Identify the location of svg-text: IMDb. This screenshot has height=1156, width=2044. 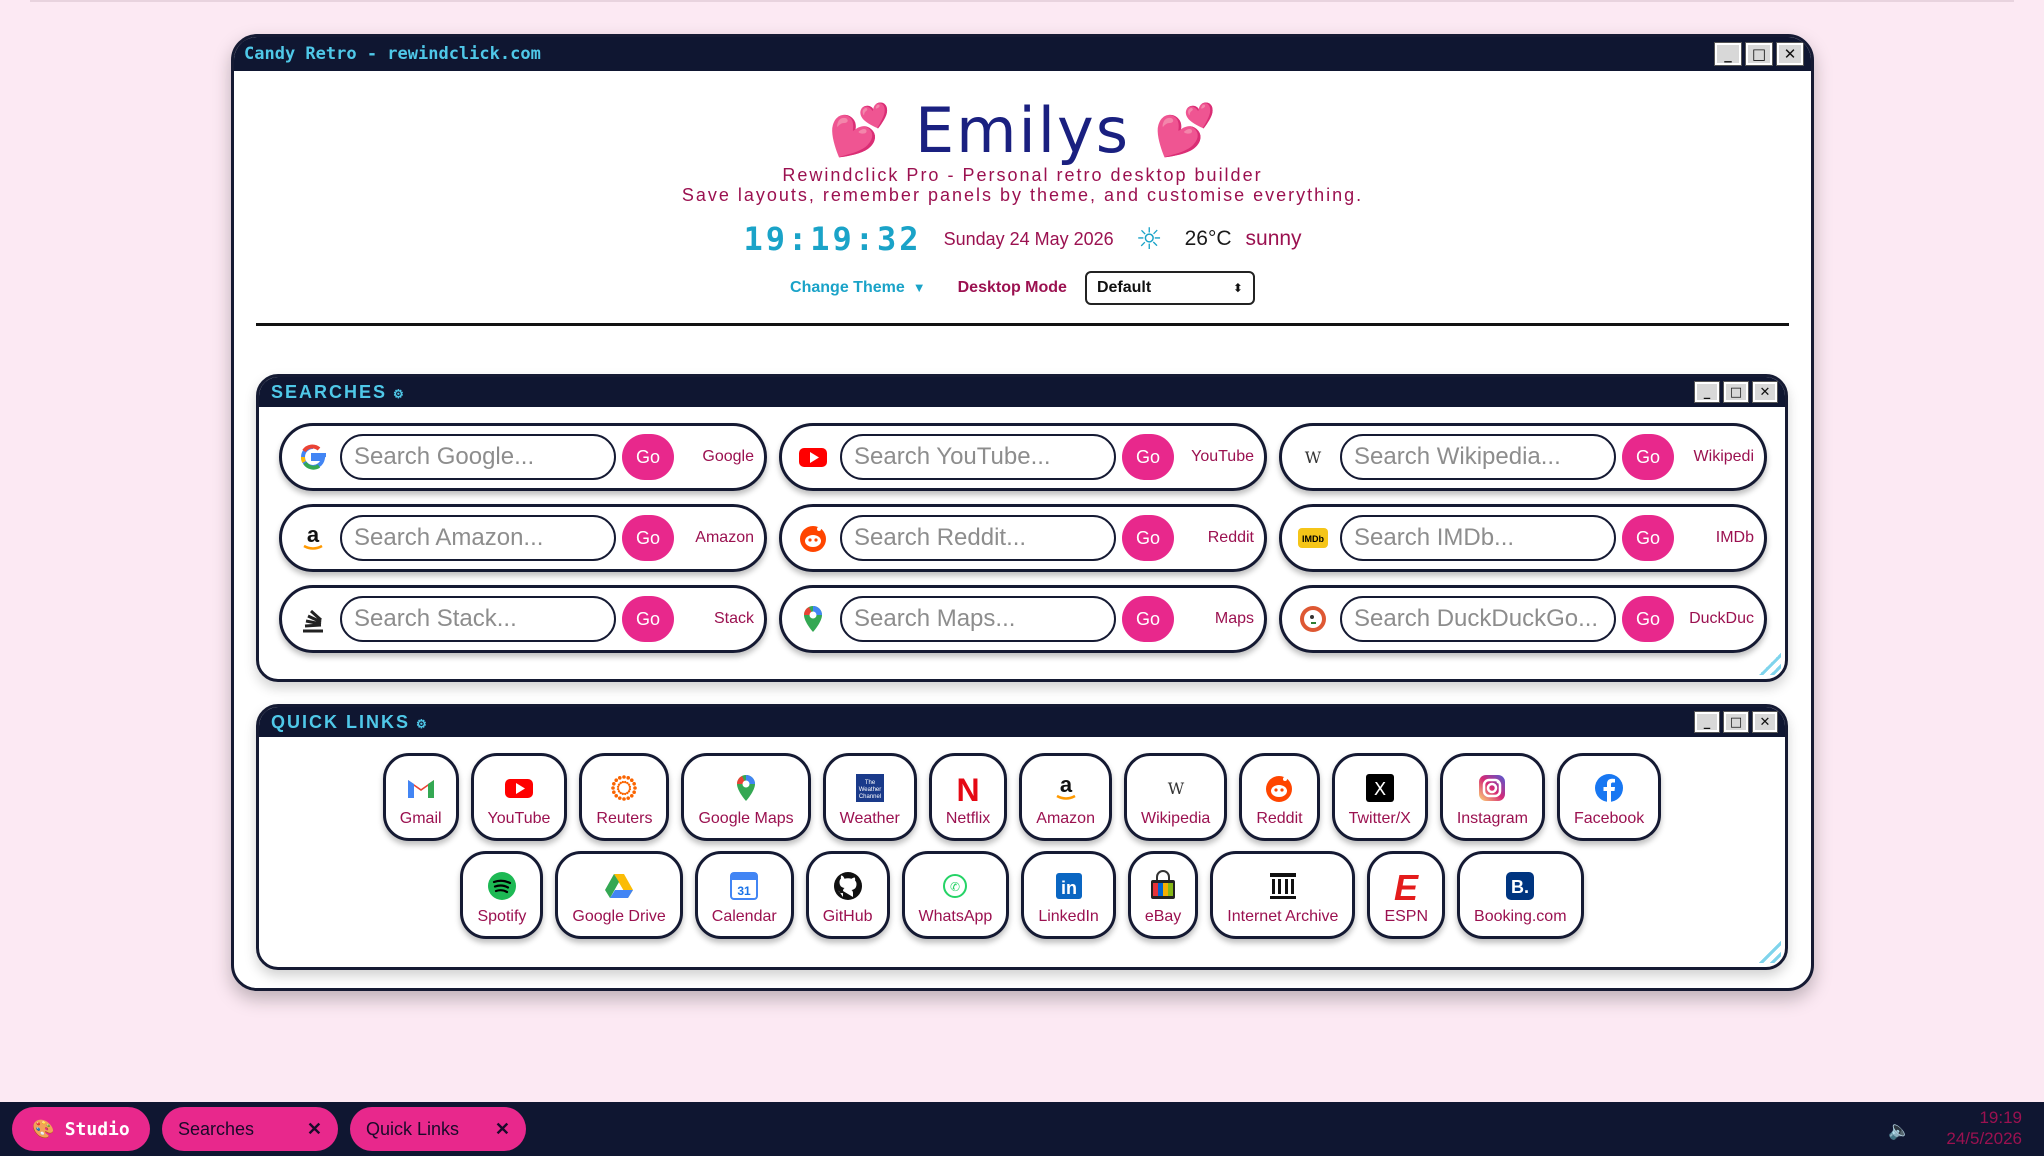
(1313, 539).